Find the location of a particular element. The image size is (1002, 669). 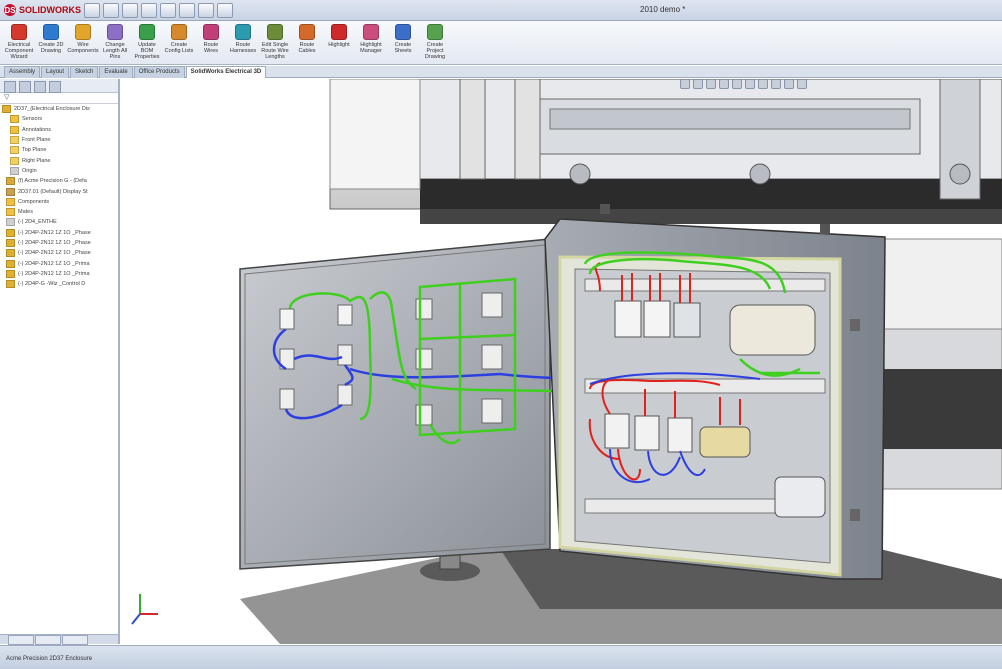

appearance-icon is located at coordinates (776, 84).